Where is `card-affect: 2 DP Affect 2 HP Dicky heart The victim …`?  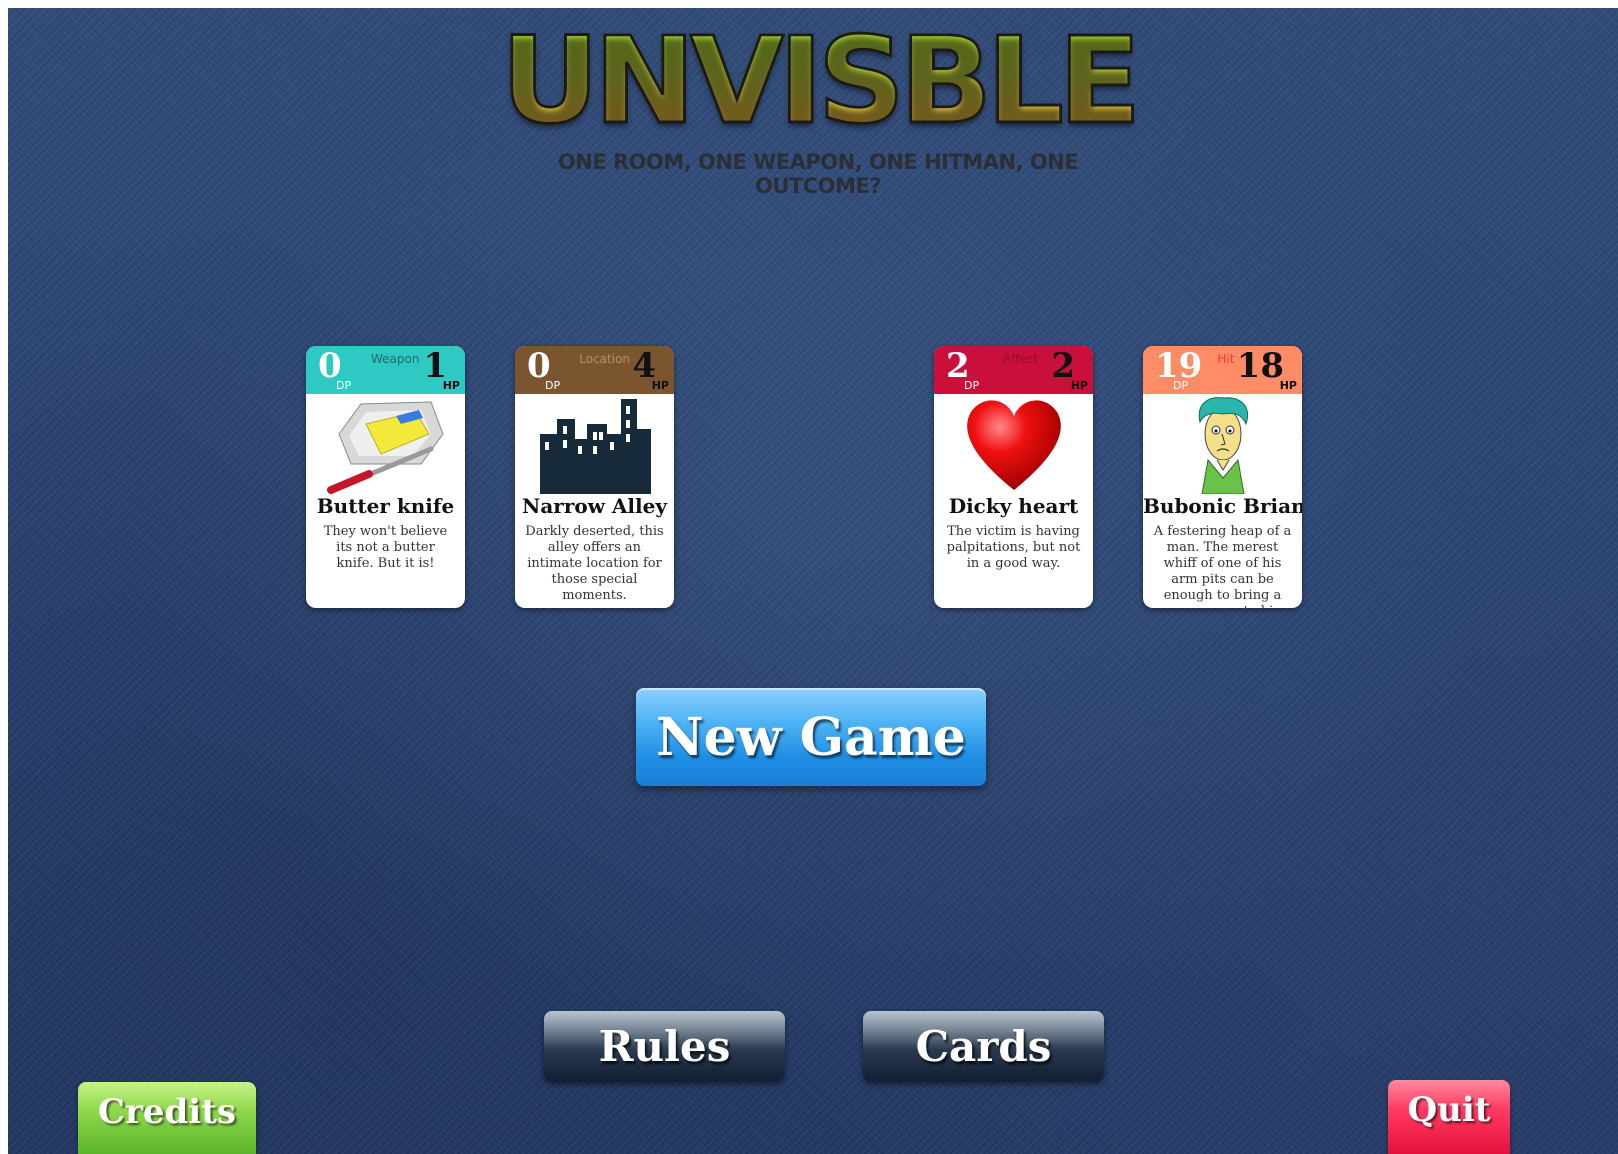 card-affect: 2 DP Affect 2 HP Dicky heart The victim … is located at coordinates (1013, 477).